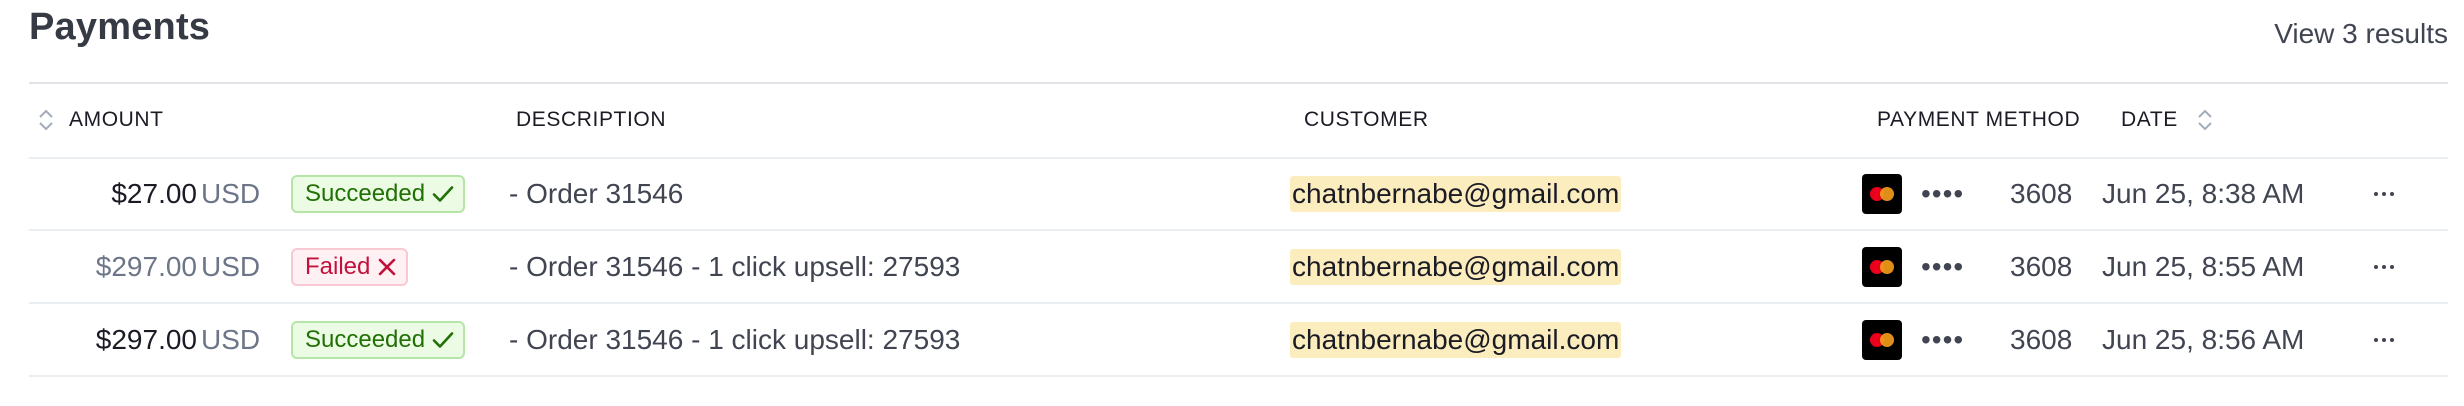 The image size is (2464, 406). What do you see at coordinates (2203, 266) in the screenshot?
I see `payment-date: Jun 25, 8:55 AM` at bounding box center [2203, 266].